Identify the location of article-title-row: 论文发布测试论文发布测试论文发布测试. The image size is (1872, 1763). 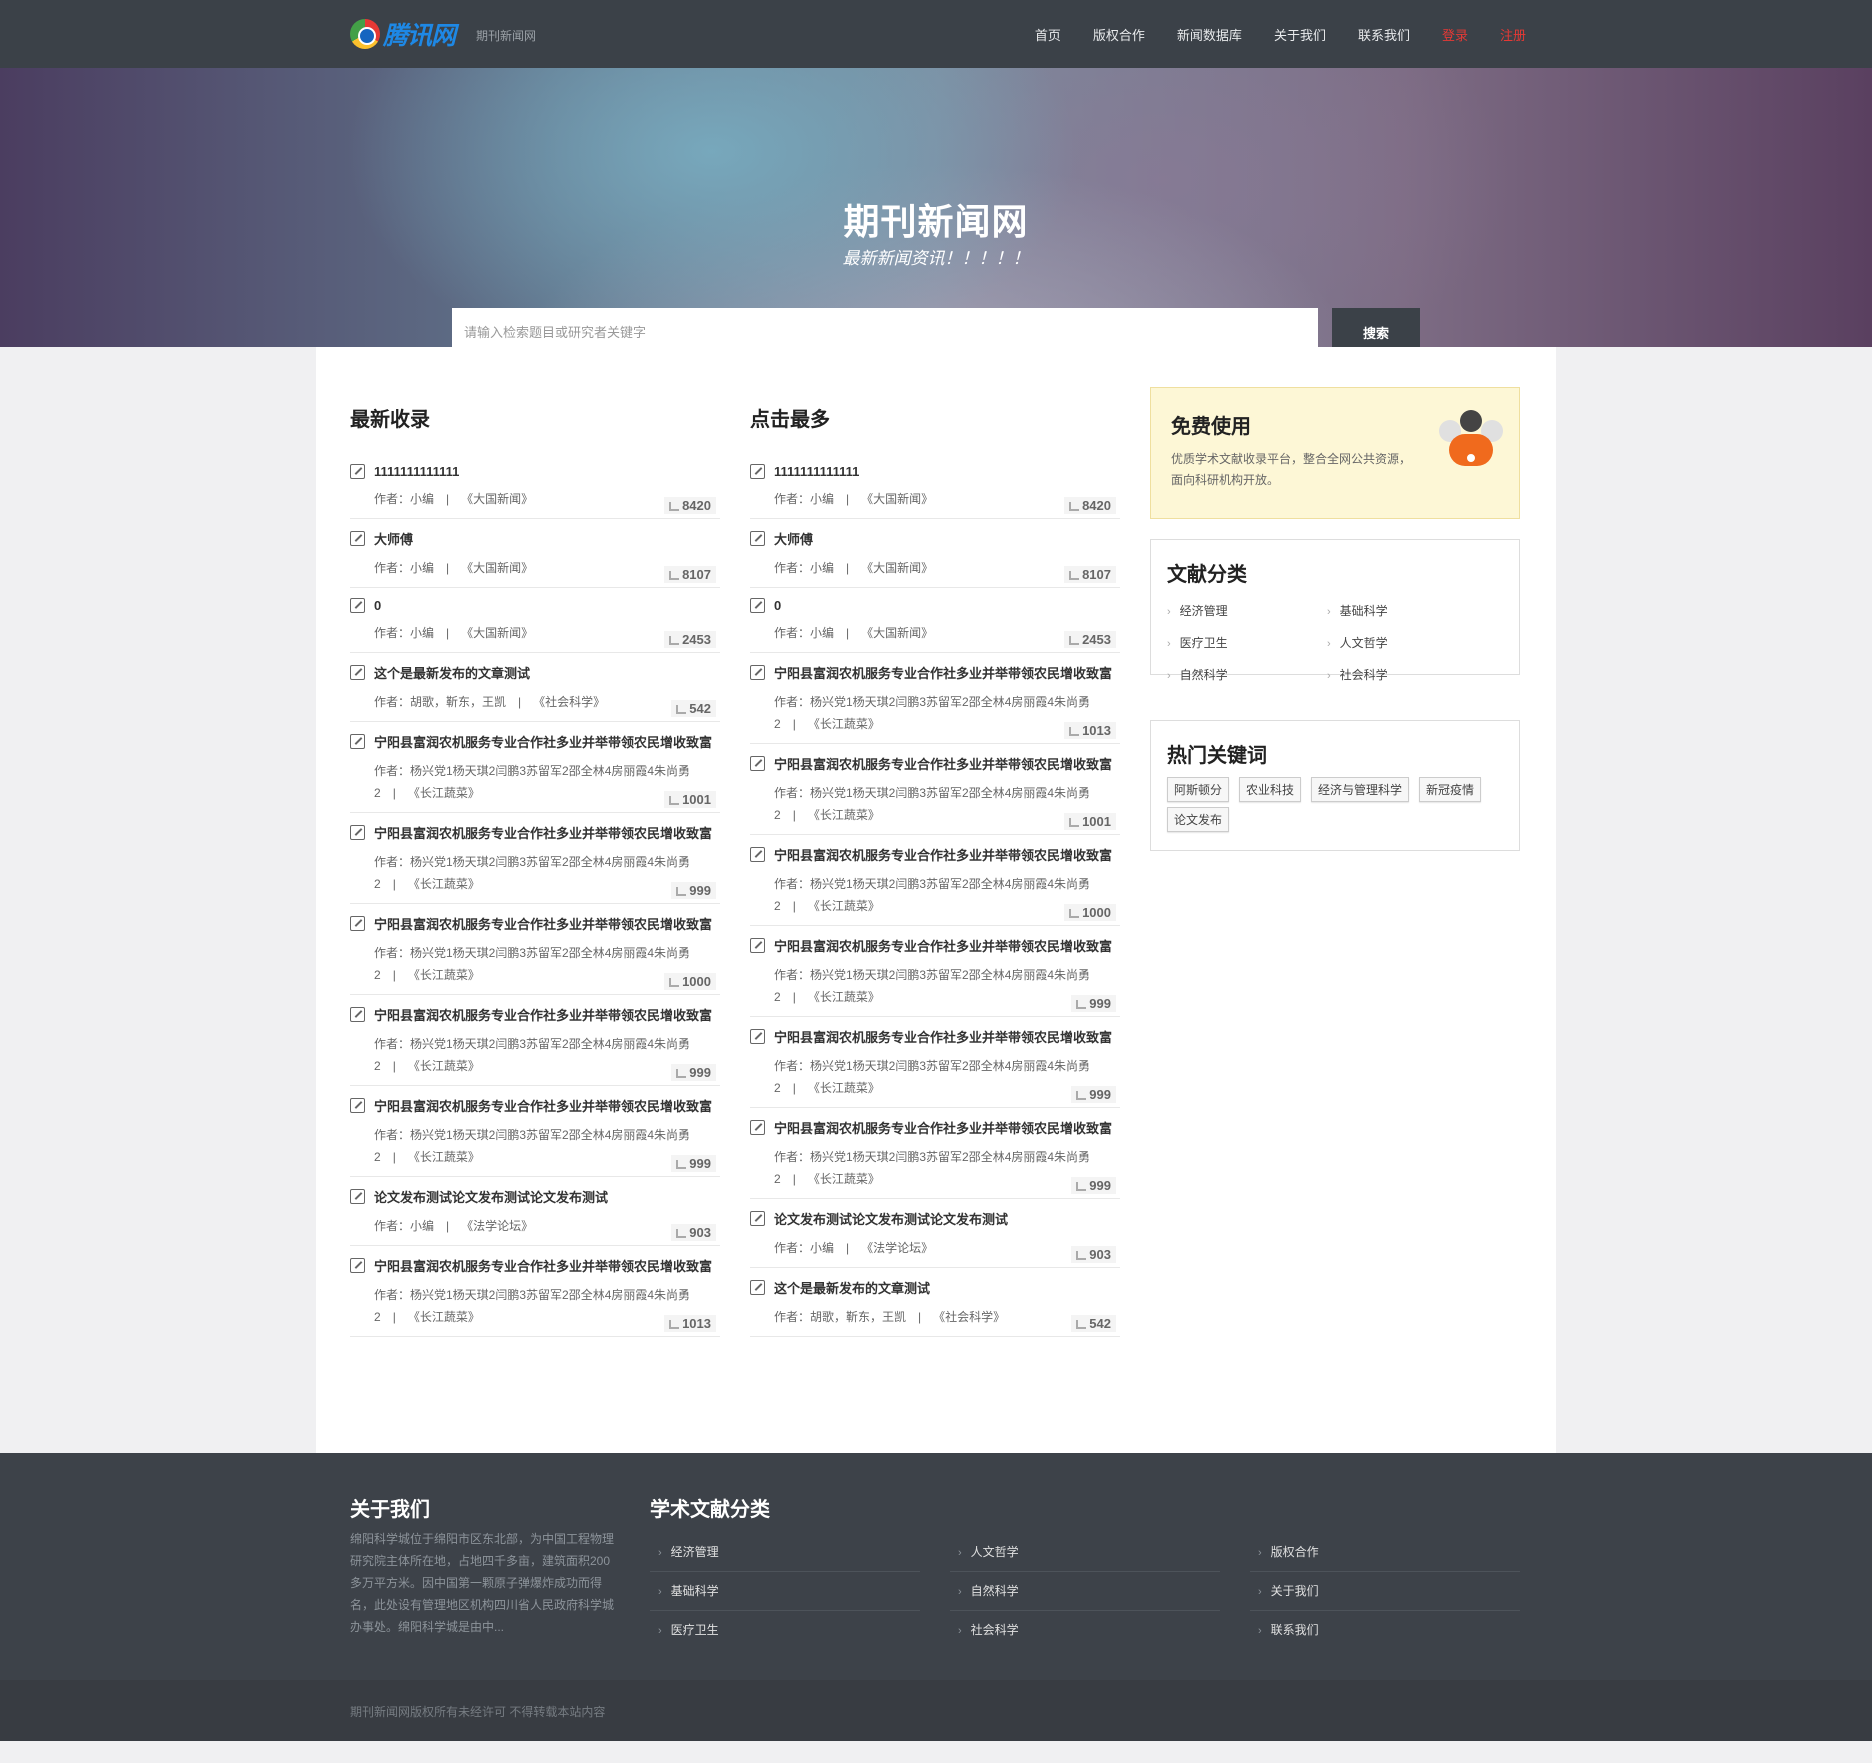
(535, 1191).